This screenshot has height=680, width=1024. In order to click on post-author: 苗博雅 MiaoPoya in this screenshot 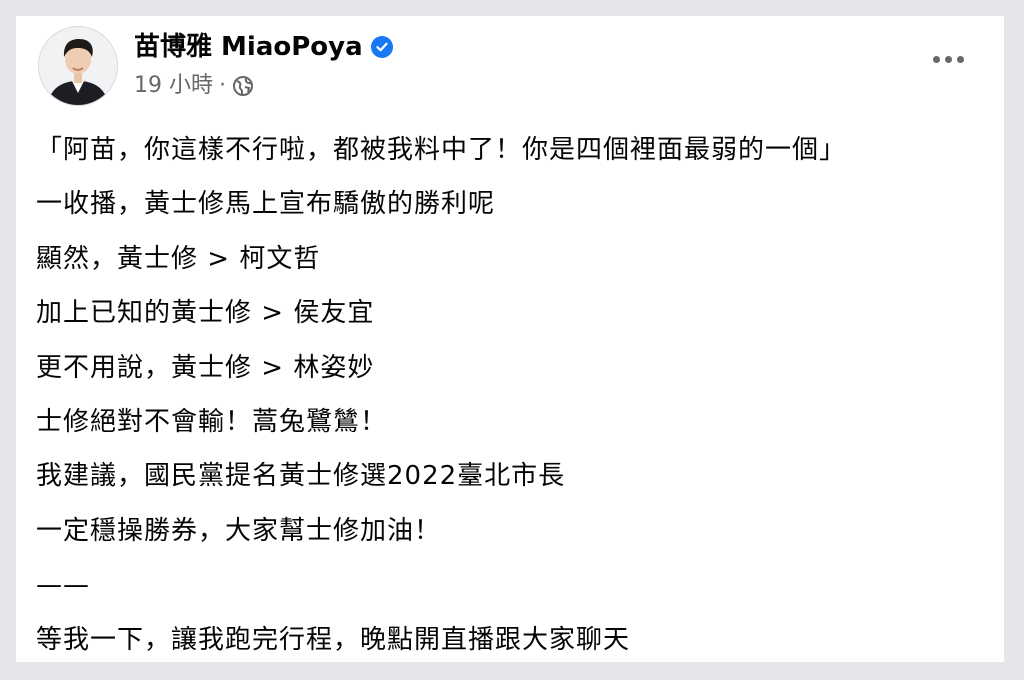, I will do `click(263, 47)`.